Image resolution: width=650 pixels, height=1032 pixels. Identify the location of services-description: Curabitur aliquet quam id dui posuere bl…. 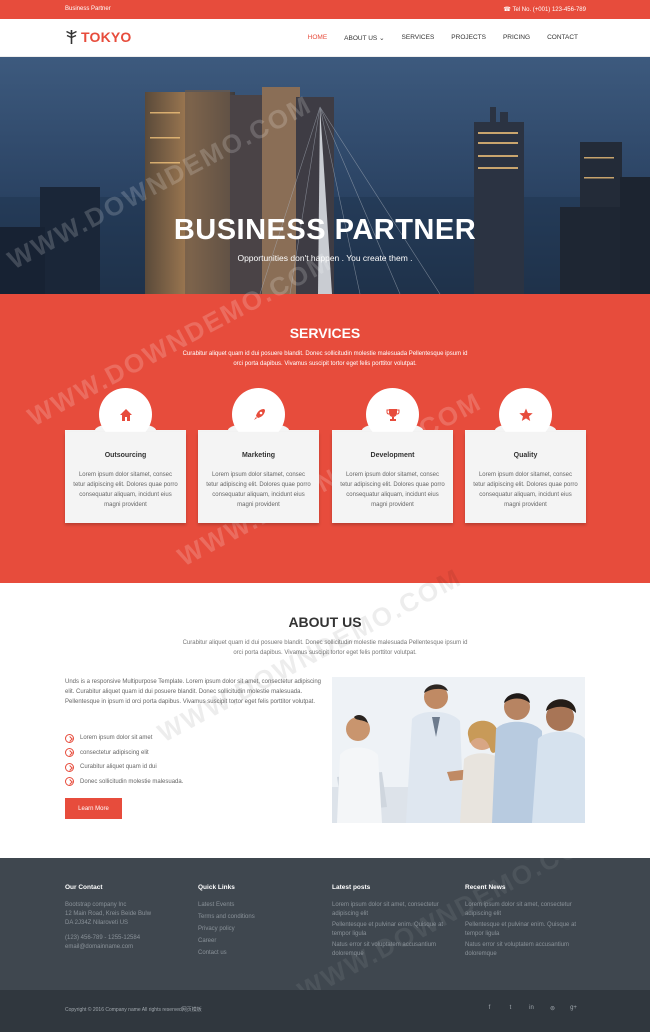
(325, 359).